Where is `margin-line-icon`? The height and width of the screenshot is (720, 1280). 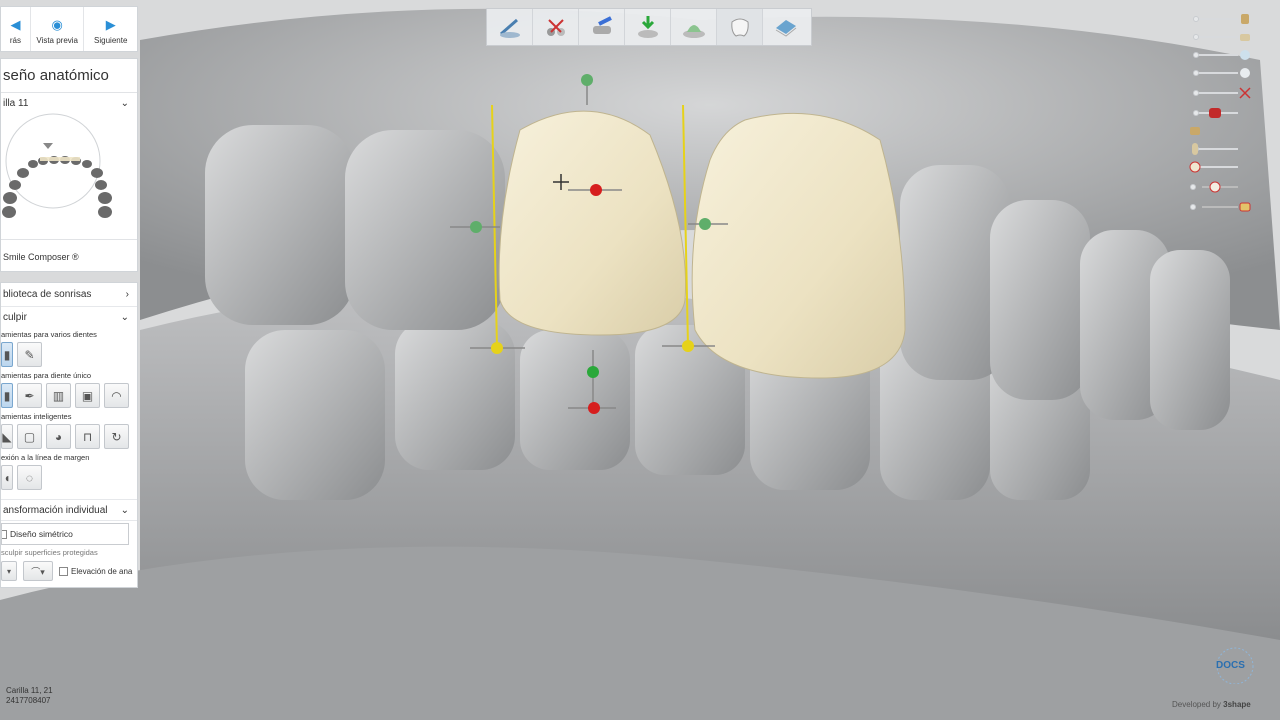
margin-line-icon is located at coordinates (509, 28).